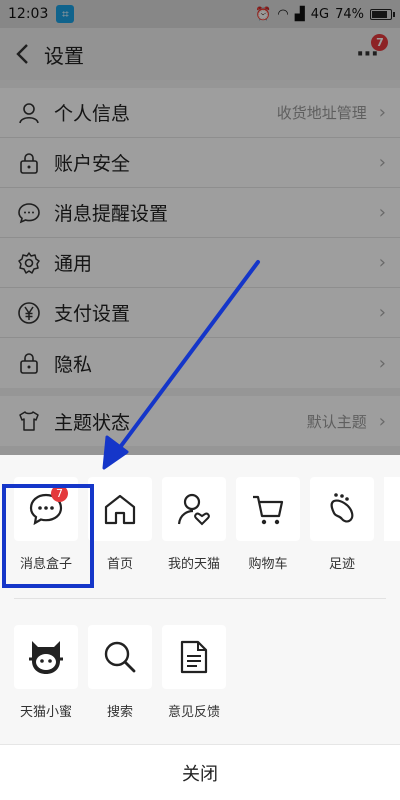  I want to click on tmall-assistant-icon, so click(46, 657).